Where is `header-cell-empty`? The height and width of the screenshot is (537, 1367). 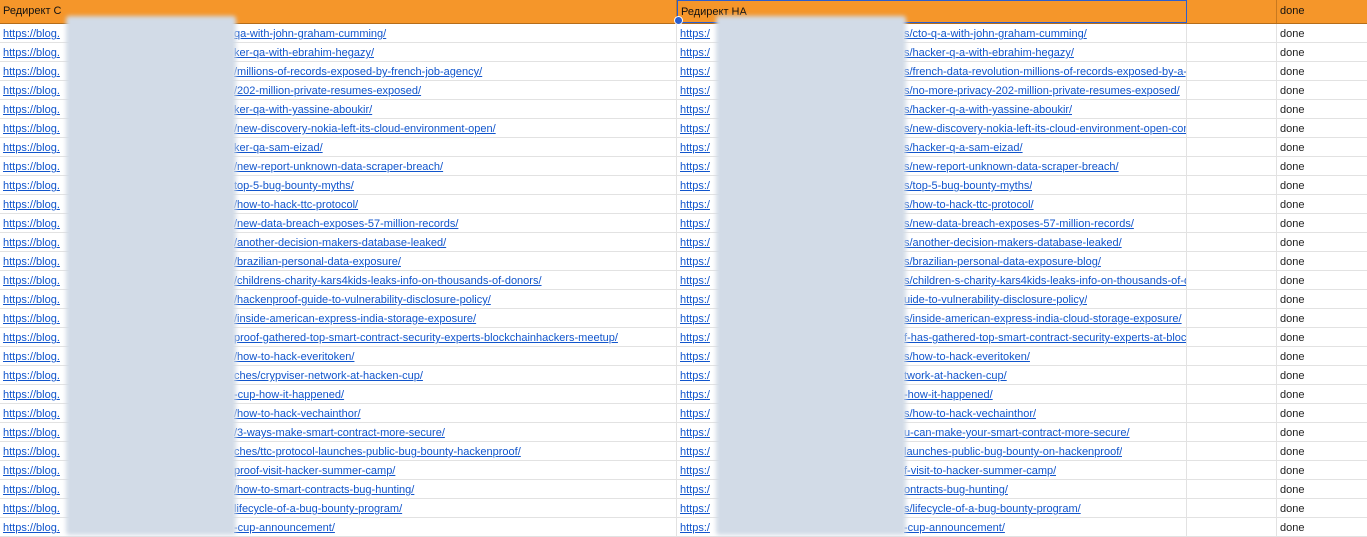
header-cell-empty is located at coordinates (1232, 11).